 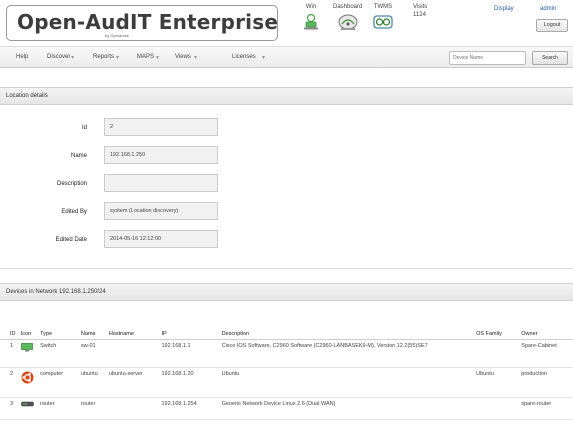 What do you see at coordinates (58, 408) in the screenshot?
I see `cell-type: router` at bounding box center [58, 408].